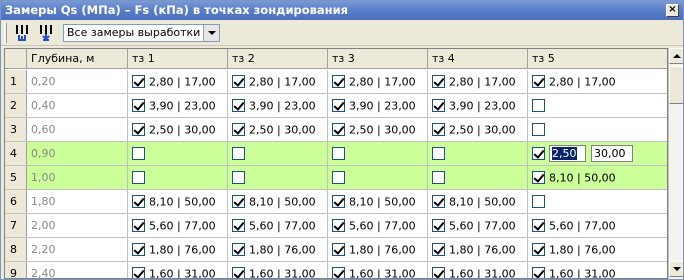 This screenshot has width=684, height=280. Describe the element at coordinates (16, 177) in the screenshot. I see `row-number: 5` at that location.